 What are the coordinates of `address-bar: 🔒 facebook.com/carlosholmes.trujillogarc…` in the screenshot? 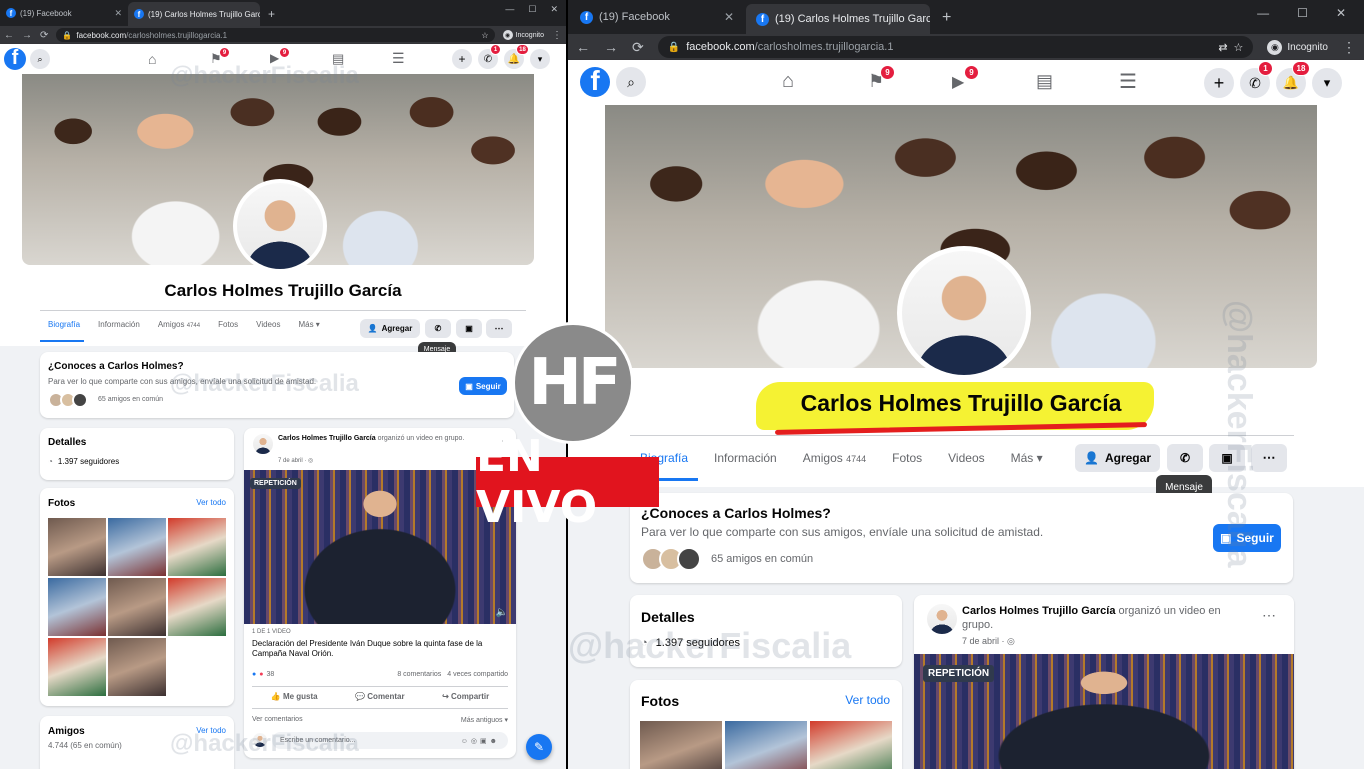 It's located at (955, 47).